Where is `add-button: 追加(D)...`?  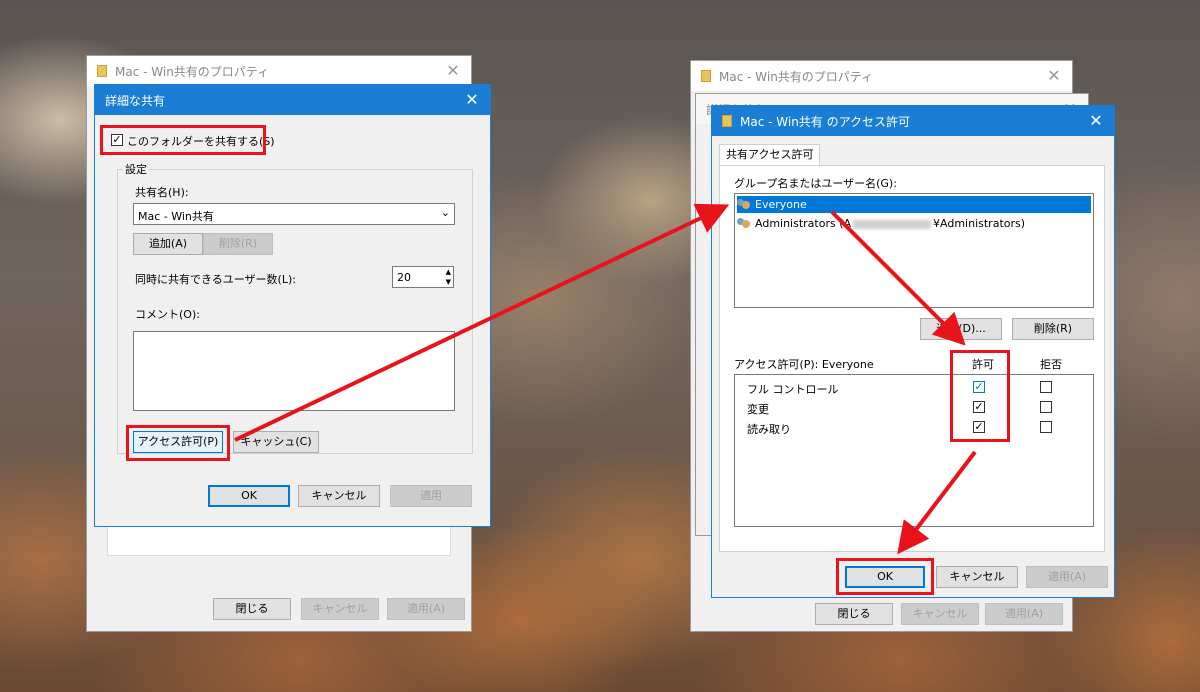 add-button: 追加(D)... is located at coordinates (961, 329).